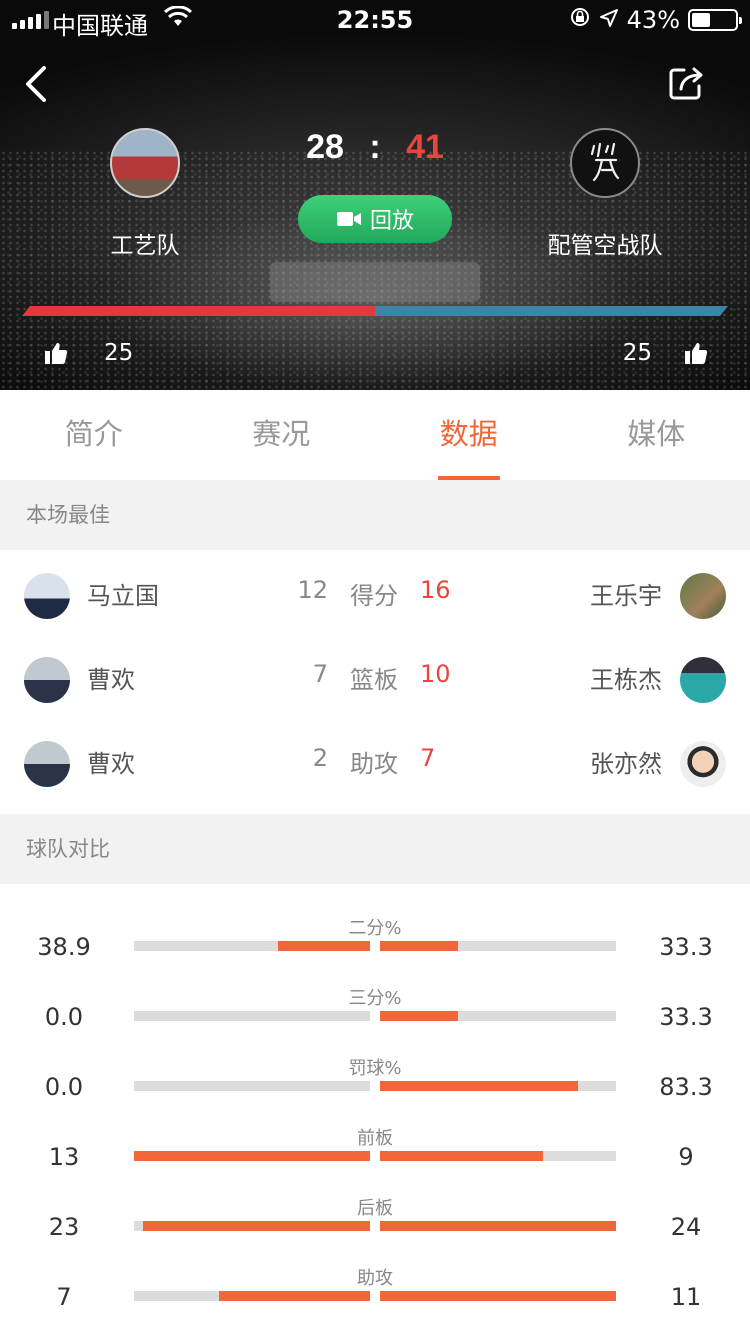  What do you see at coordinates (435, 590) in the screenshot?
I see `right-player-value: 16` at bounding box center [435, 590].